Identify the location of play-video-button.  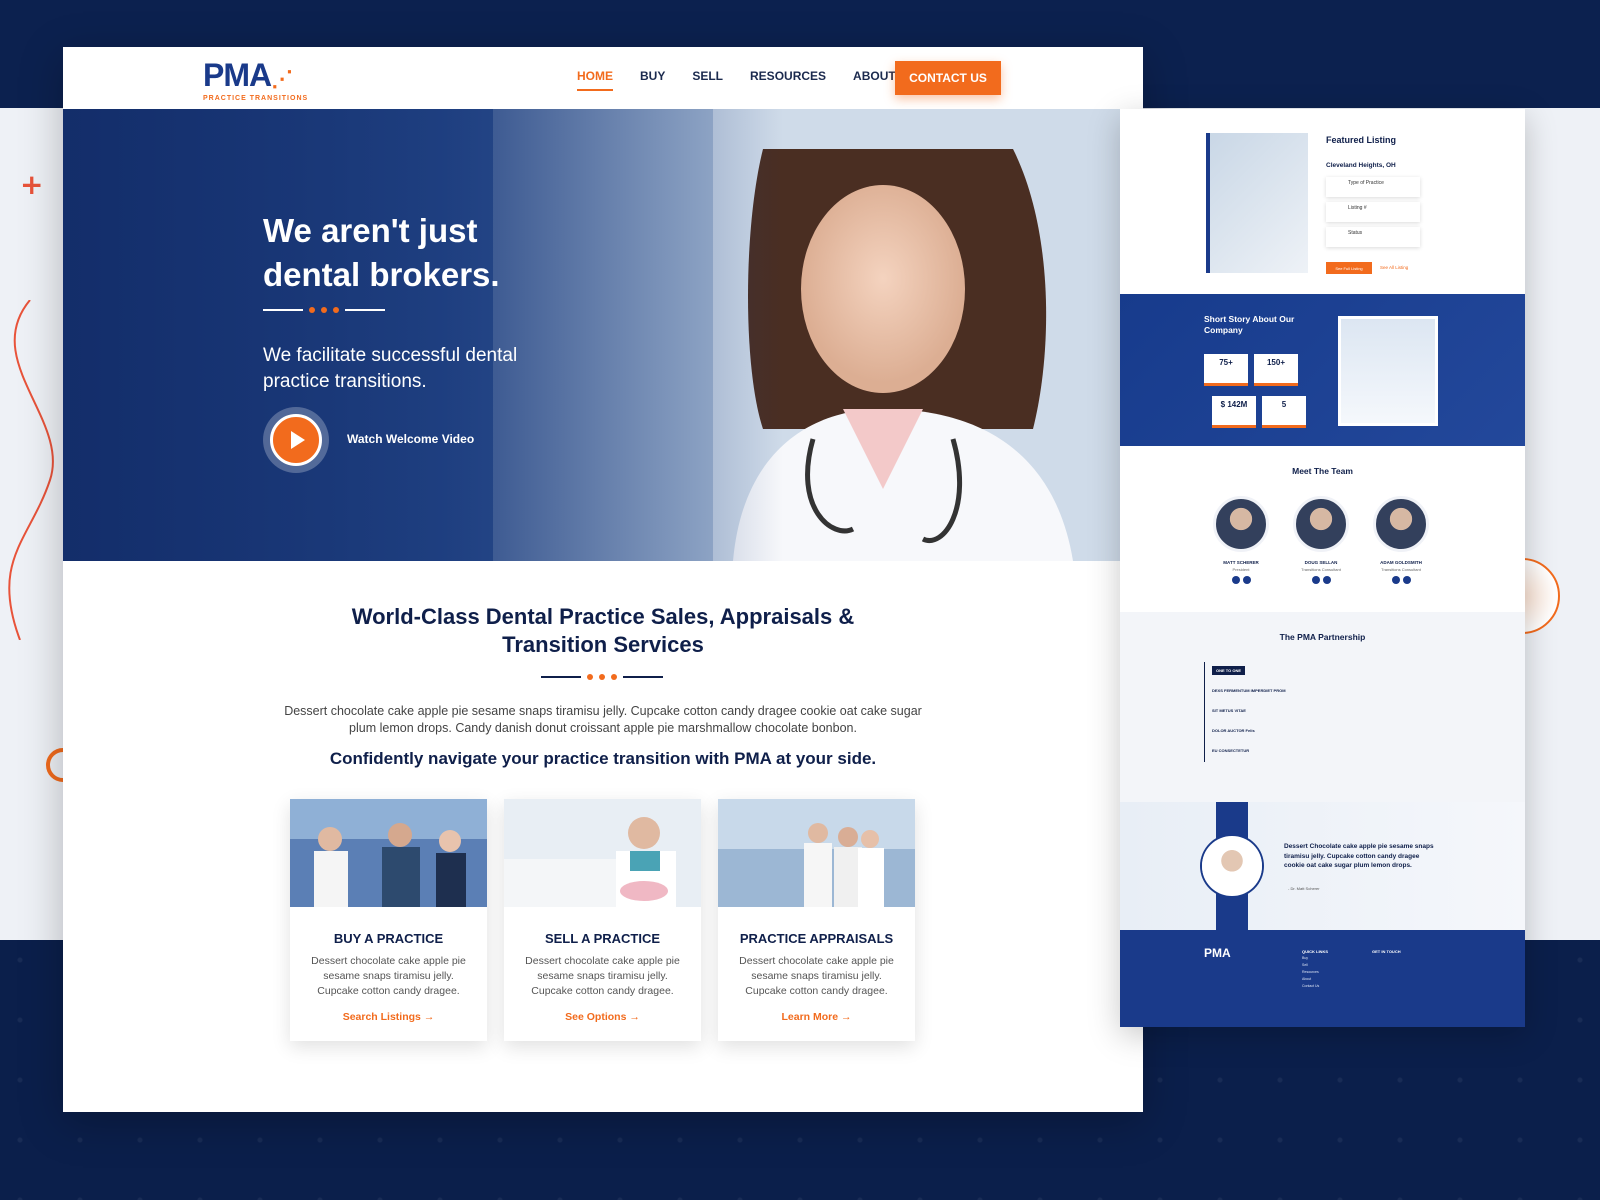
(296, 440).